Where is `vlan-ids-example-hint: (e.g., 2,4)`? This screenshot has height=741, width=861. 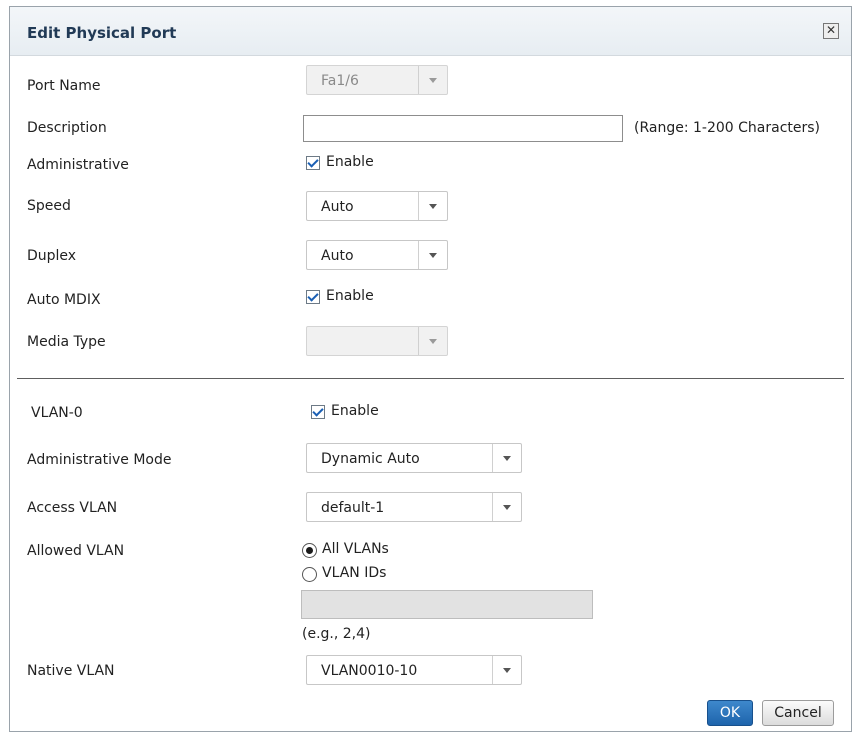
vlan-ids-example-hint: (e.g., 2,4) is located at coordinates (336, 634).